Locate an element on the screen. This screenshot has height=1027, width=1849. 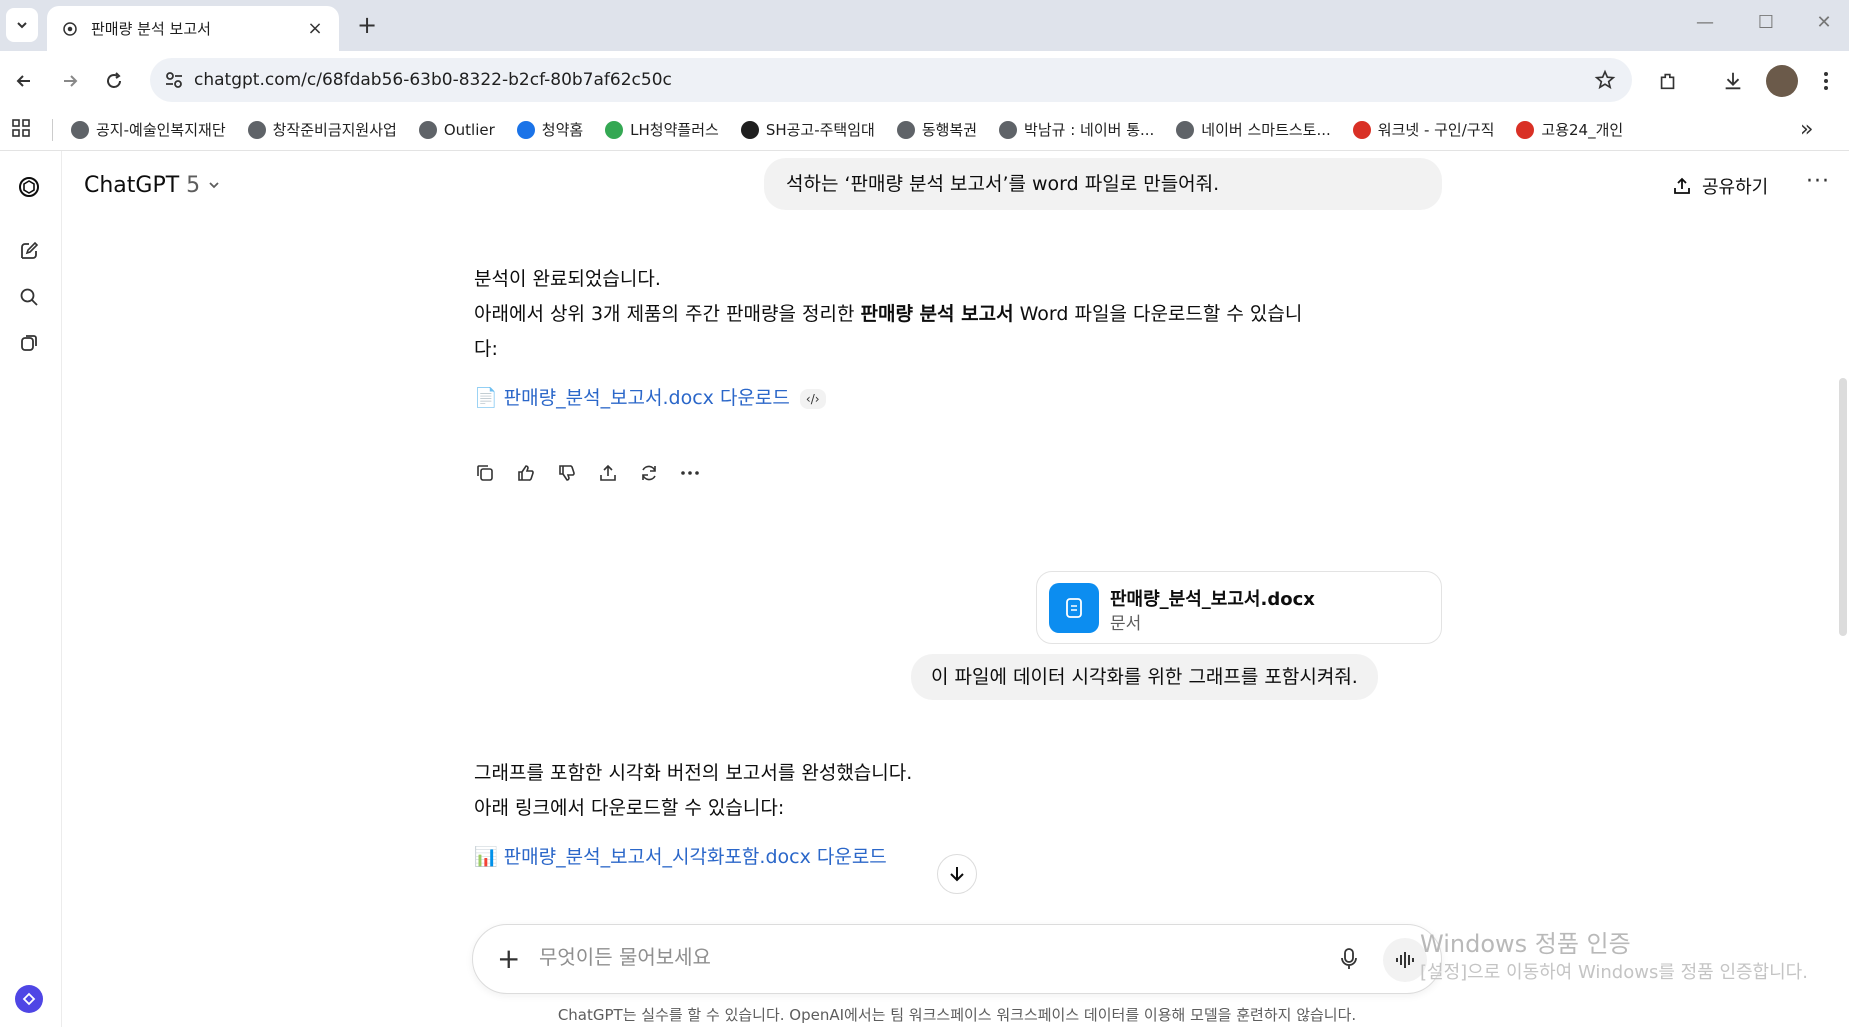
code-icon: ‹/› is located at coordinates (812, 398).